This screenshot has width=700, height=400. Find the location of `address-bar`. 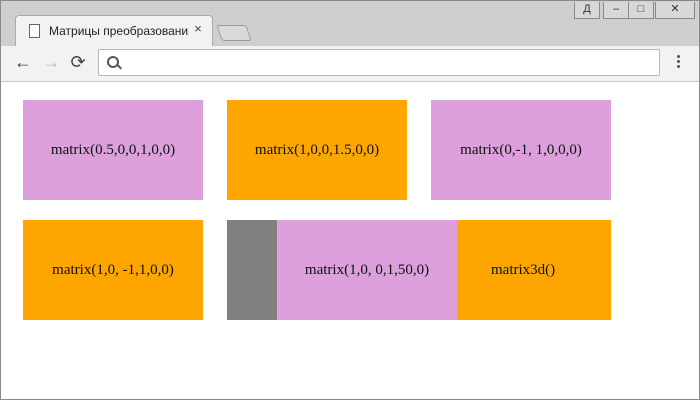

address-bar is located at coordinates (379, 62).